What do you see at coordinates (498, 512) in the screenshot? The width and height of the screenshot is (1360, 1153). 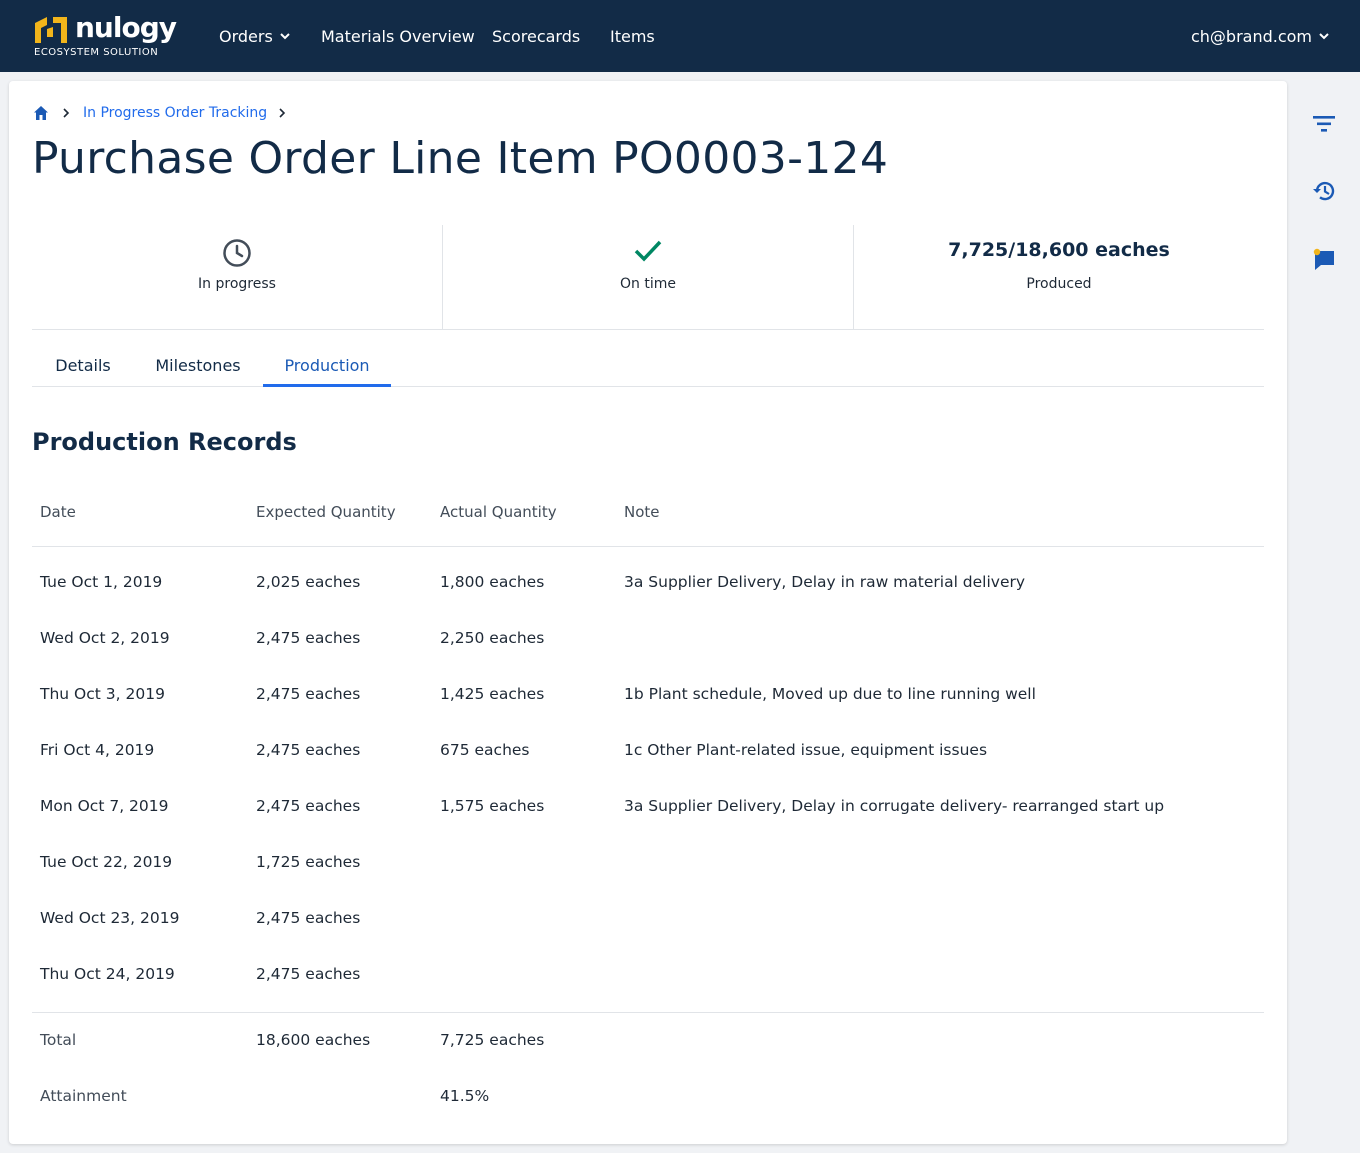 I see `column-header-actual-quantity: Actual Quantity` at bounding box center [498, 512].